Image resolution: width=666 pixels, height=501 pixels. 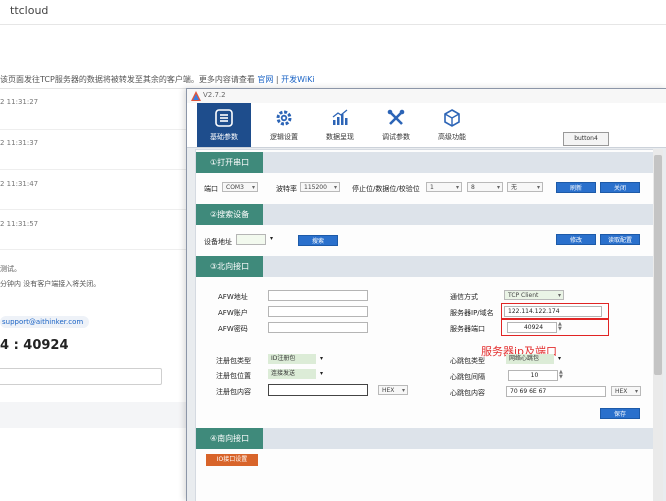 I want to click on log-timestamp: 2 11:31:57, so click(x=19, y=224).